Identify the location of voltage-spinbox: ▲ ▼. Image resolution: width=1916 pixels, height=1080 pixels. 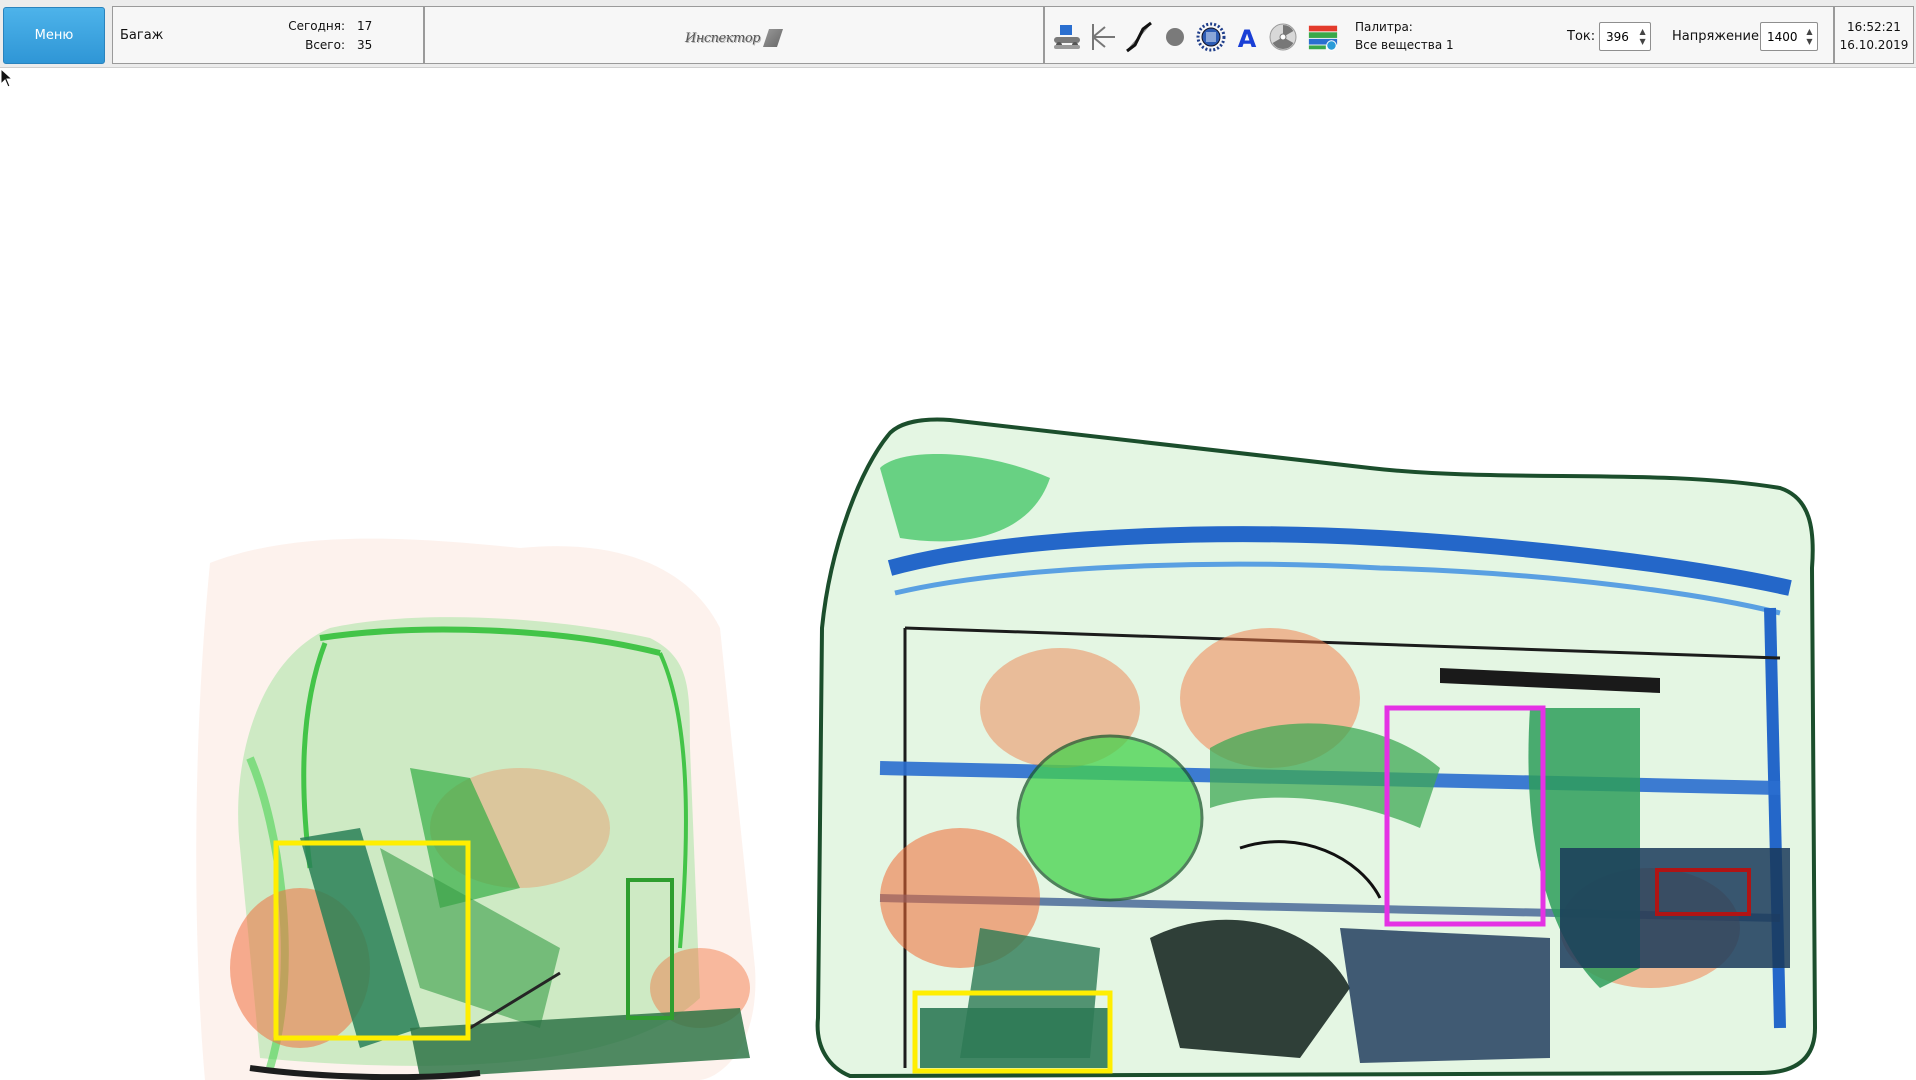
(1789, 36).